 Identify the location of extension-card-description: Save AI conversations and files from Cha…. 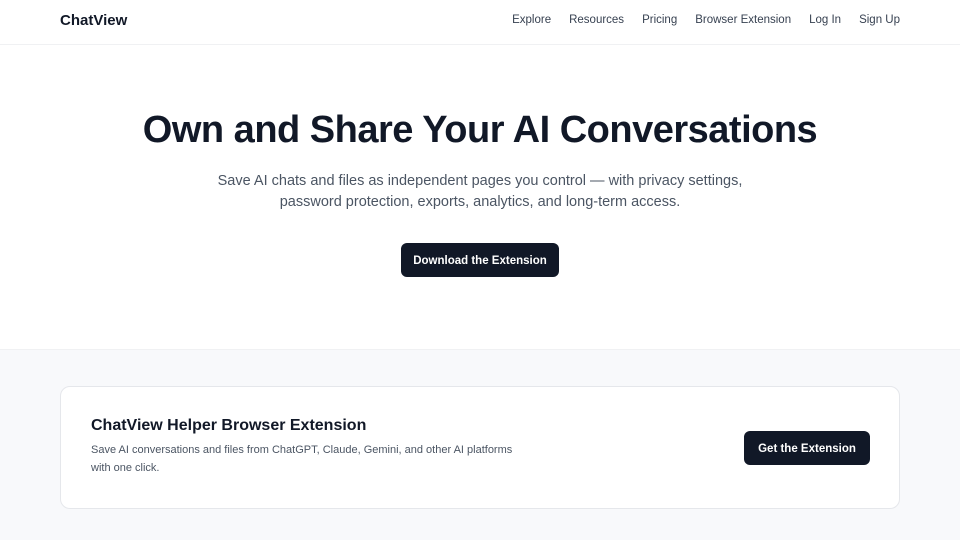
(302, 459).